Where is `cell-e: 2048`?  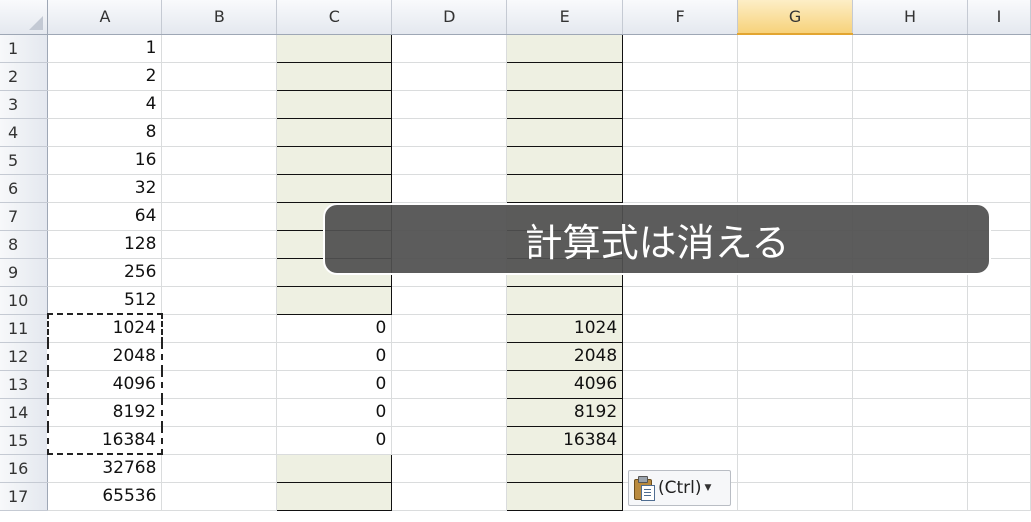
cell-e: 2048 is located at coordinates (565, 356).